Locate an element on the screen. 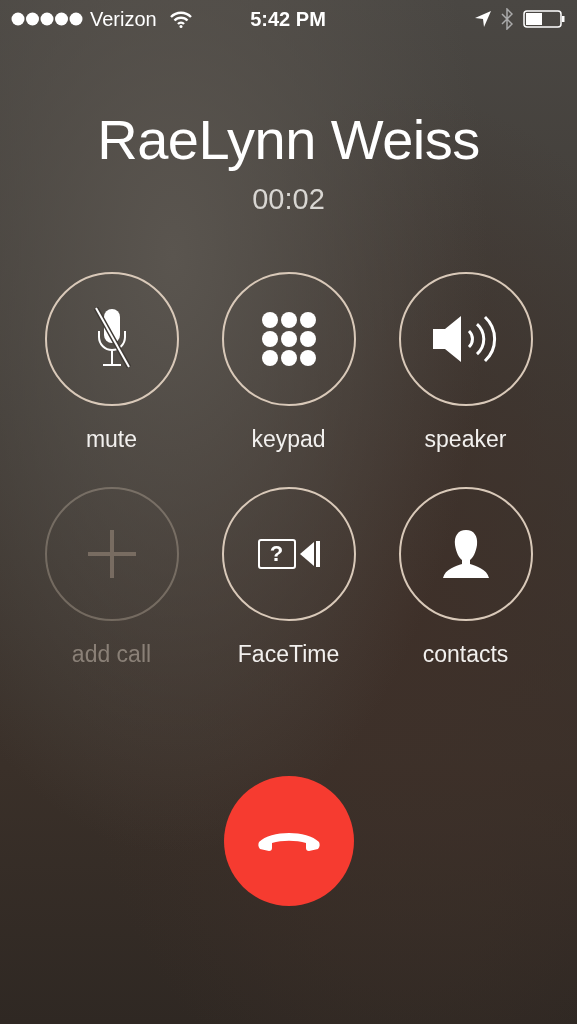  location-arrow-icon is located at coordinates (483, 19).